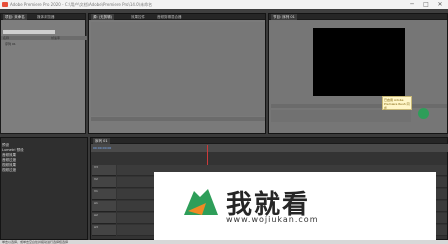 This screenshot has width=448, height=244. What do you see at coordinates (5, 4) in the screenshot?
I see `app-icon` at bounding box center [5, 4].